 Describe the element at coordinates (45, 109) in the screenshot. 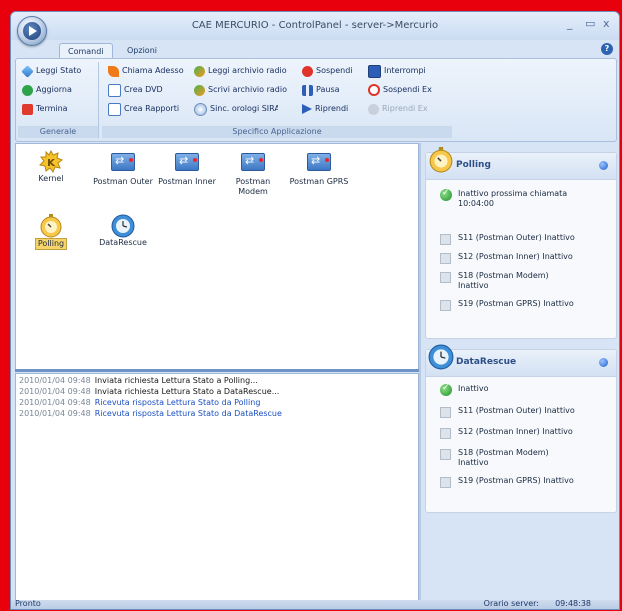

I see `termina-button: Termina` at that location.